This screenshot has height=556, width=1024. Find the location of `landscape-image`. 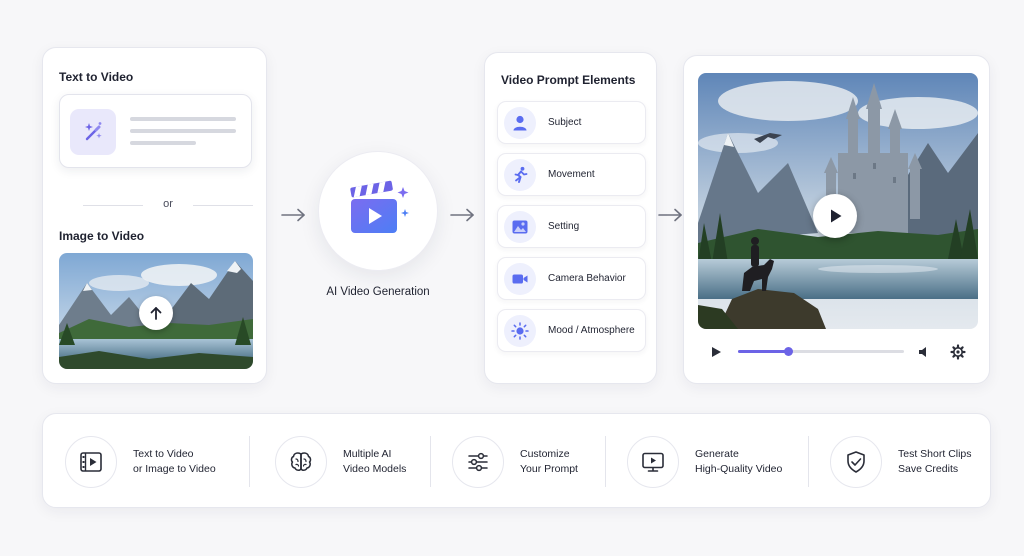

landscape-image is located at coordinates (156, 311).